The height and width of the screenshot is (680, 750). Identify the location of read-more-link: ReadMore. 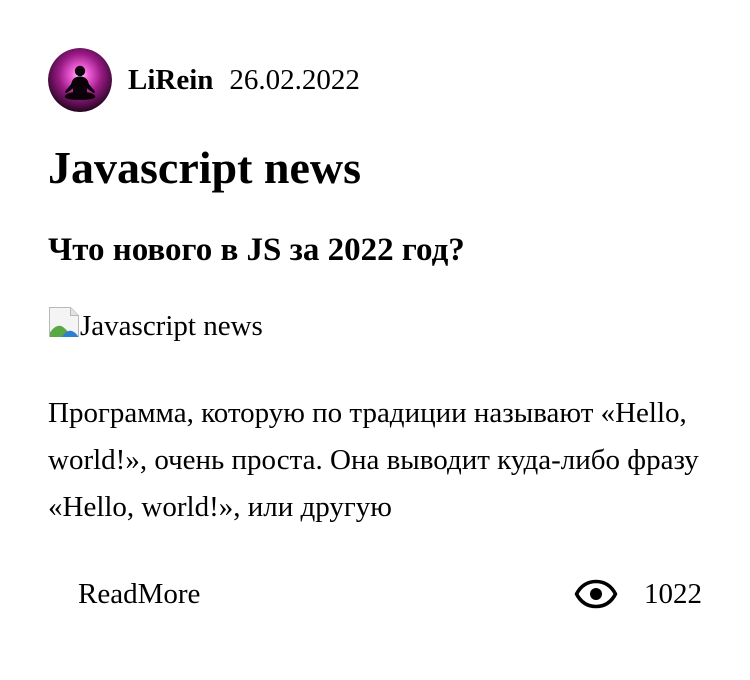
(139, 594).